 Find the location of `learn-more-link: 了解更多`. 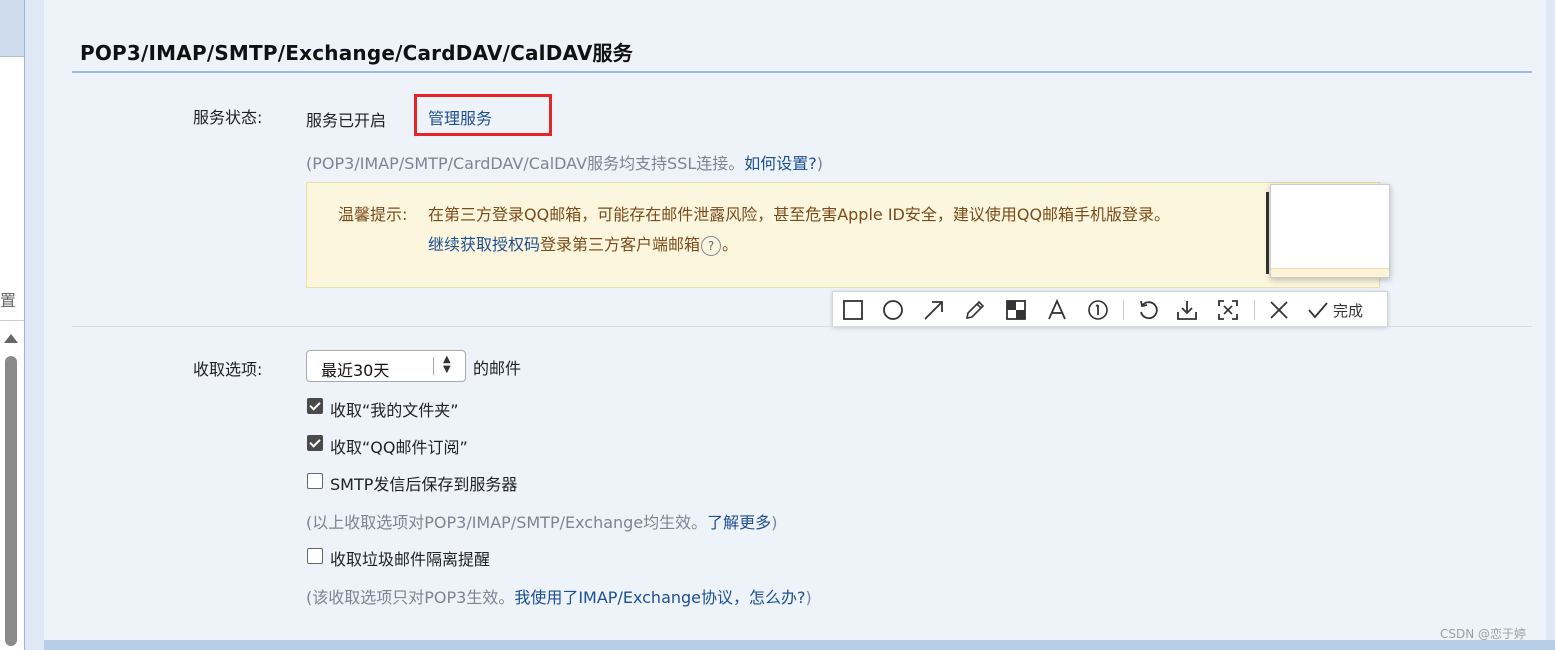

learn-more-link: 了解更多 is located at coordinates (739, 522).